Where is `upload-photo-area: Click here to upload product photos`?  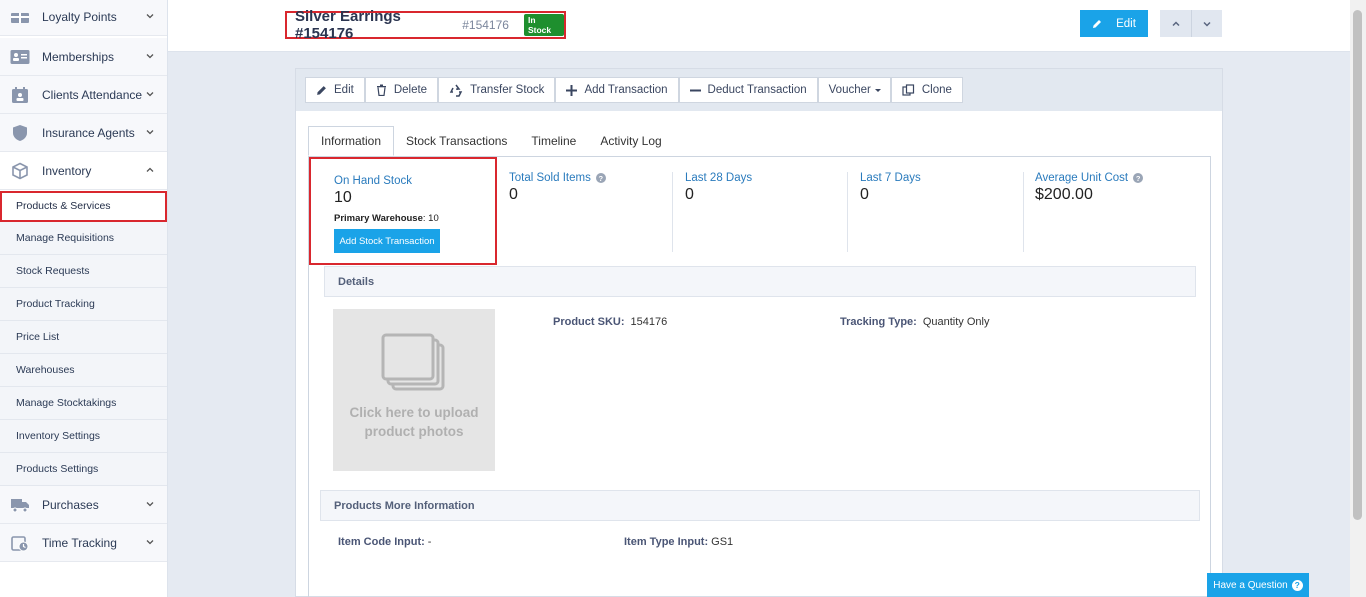 upload-photo-area: Click here to upload product photos is located at coordinates (414, 390).